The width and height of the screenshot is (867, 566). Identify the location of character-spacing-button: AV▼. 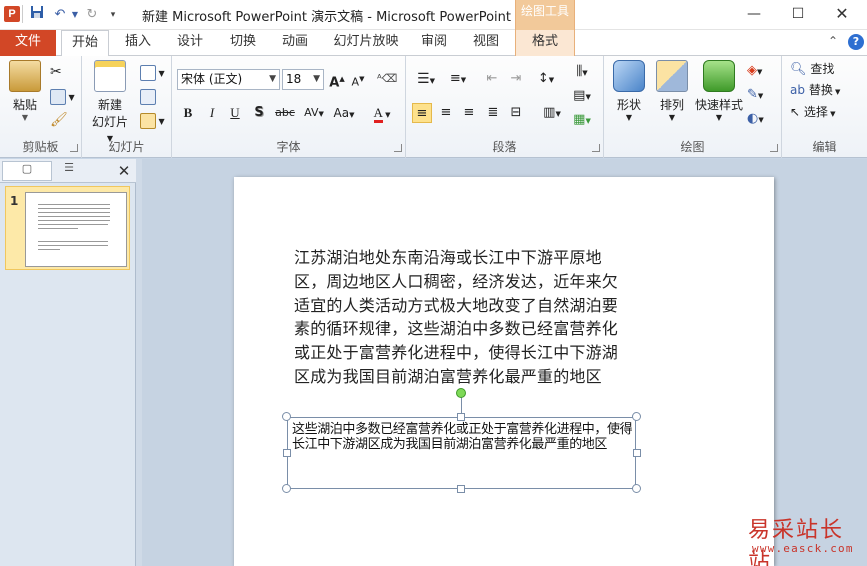
(314, 113).